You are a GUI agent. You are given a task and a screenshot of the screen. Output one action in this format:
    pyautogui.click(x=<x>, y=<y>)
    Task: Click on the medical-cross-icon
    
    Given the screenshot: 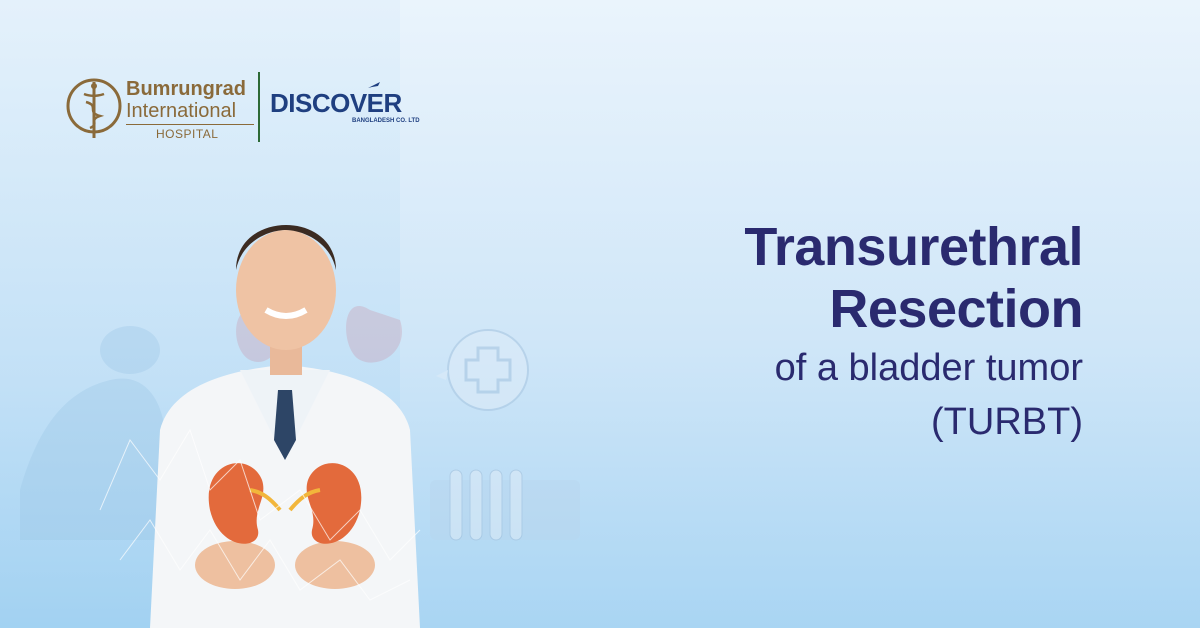 What is the action you would take?
    pyautogui.click(x=482, y=370)
    